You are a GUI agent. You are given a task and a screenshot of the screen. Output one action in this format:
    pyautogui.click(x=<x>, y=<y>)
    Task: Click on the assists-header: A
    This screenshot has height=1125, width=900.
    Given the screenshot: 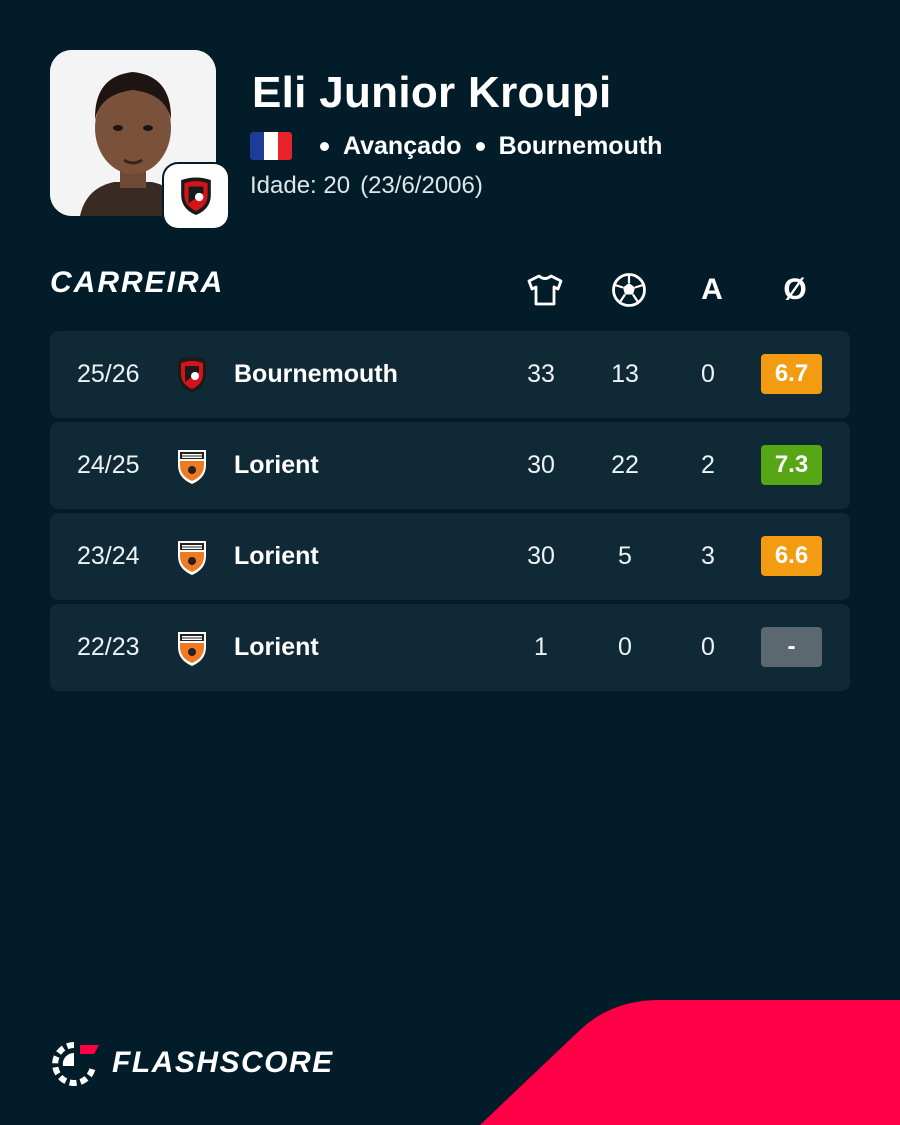 What is the action you would take?
    pyautogui.click(x=712, y=289)
    